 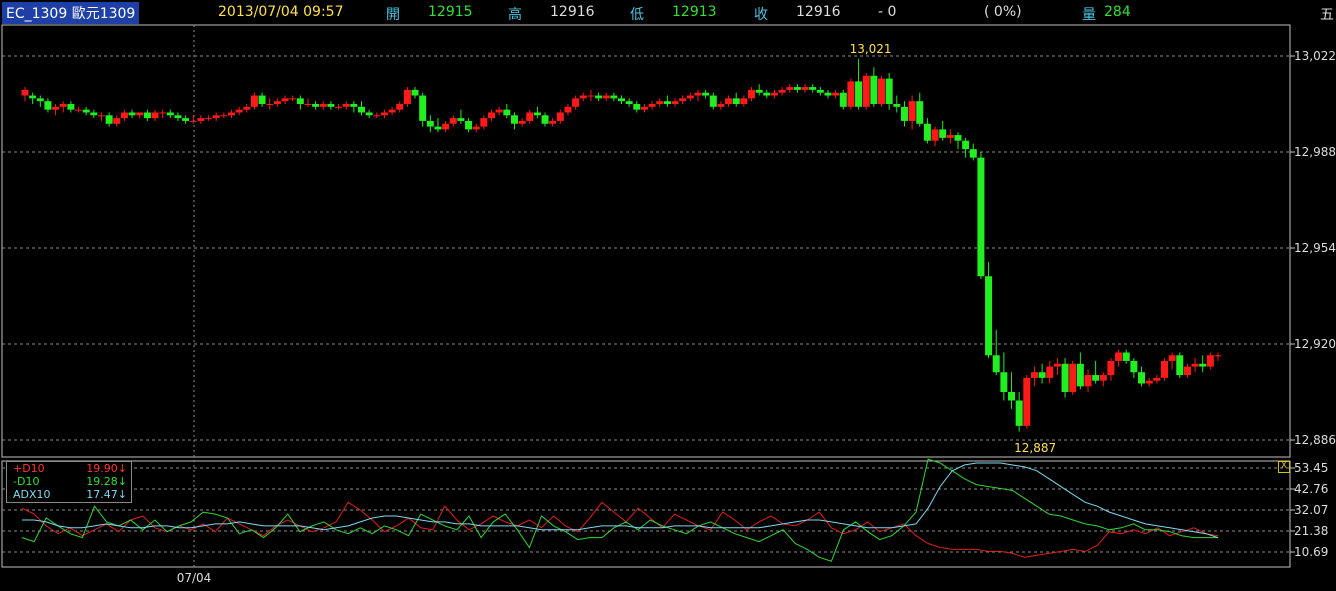 What do you see at coordinates (1315, 152) in the screenshot?
I see `price-tick-label: 12,988` at bounding box center [1315, 152].